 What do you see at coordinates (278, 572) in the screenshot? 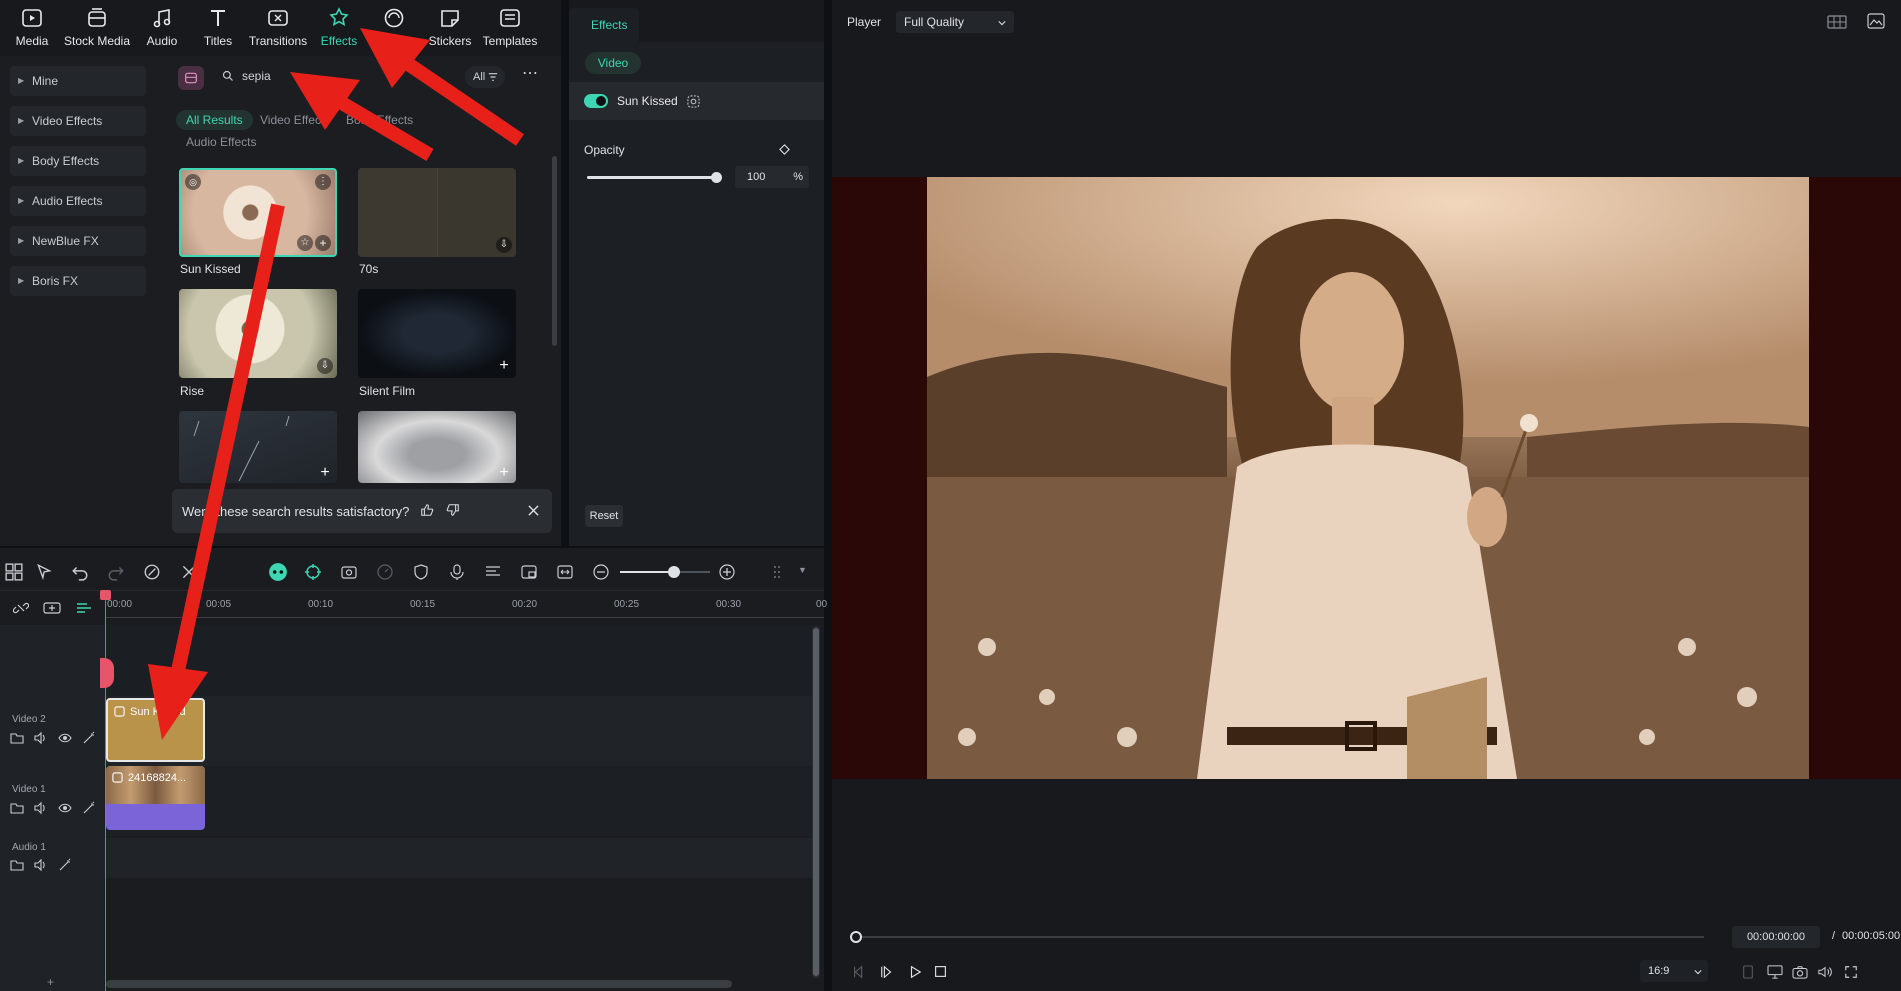
I see `ai-robot-icon` at bounding box center [278, 572].